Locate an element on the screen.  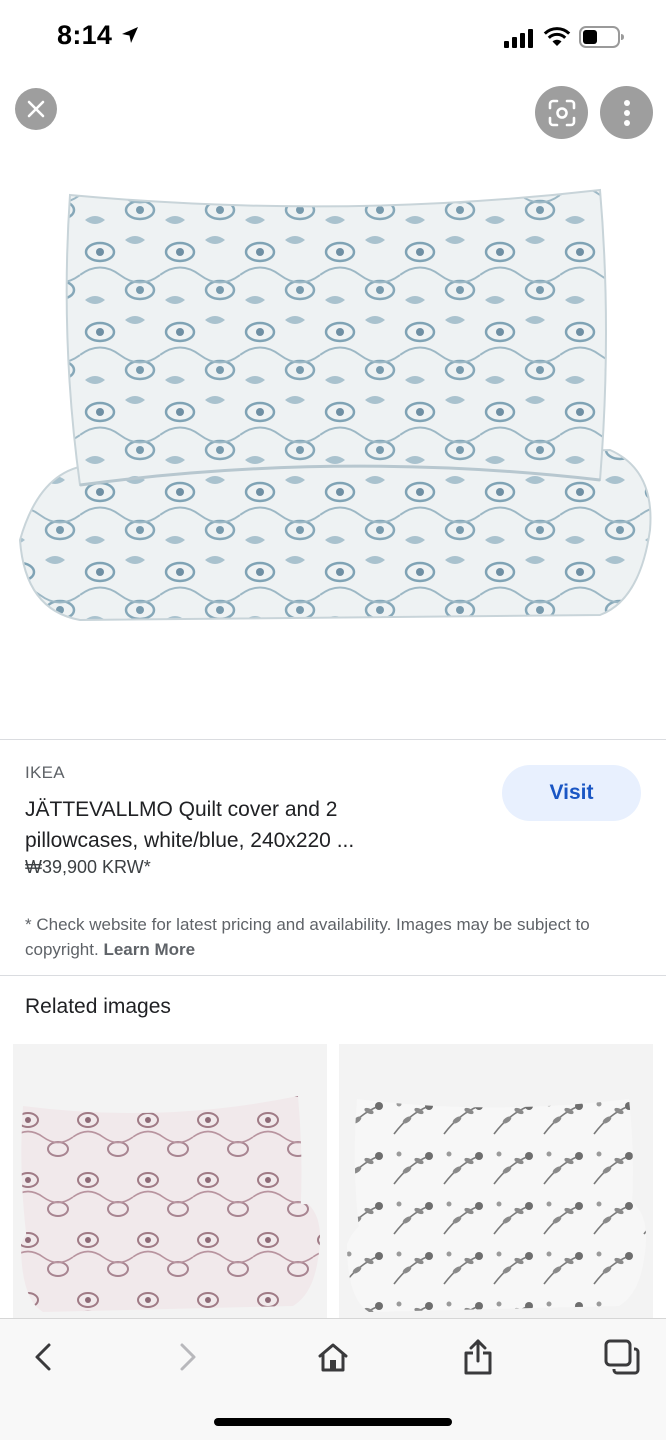
tabs-icon is located at coordinates (622, 1357).